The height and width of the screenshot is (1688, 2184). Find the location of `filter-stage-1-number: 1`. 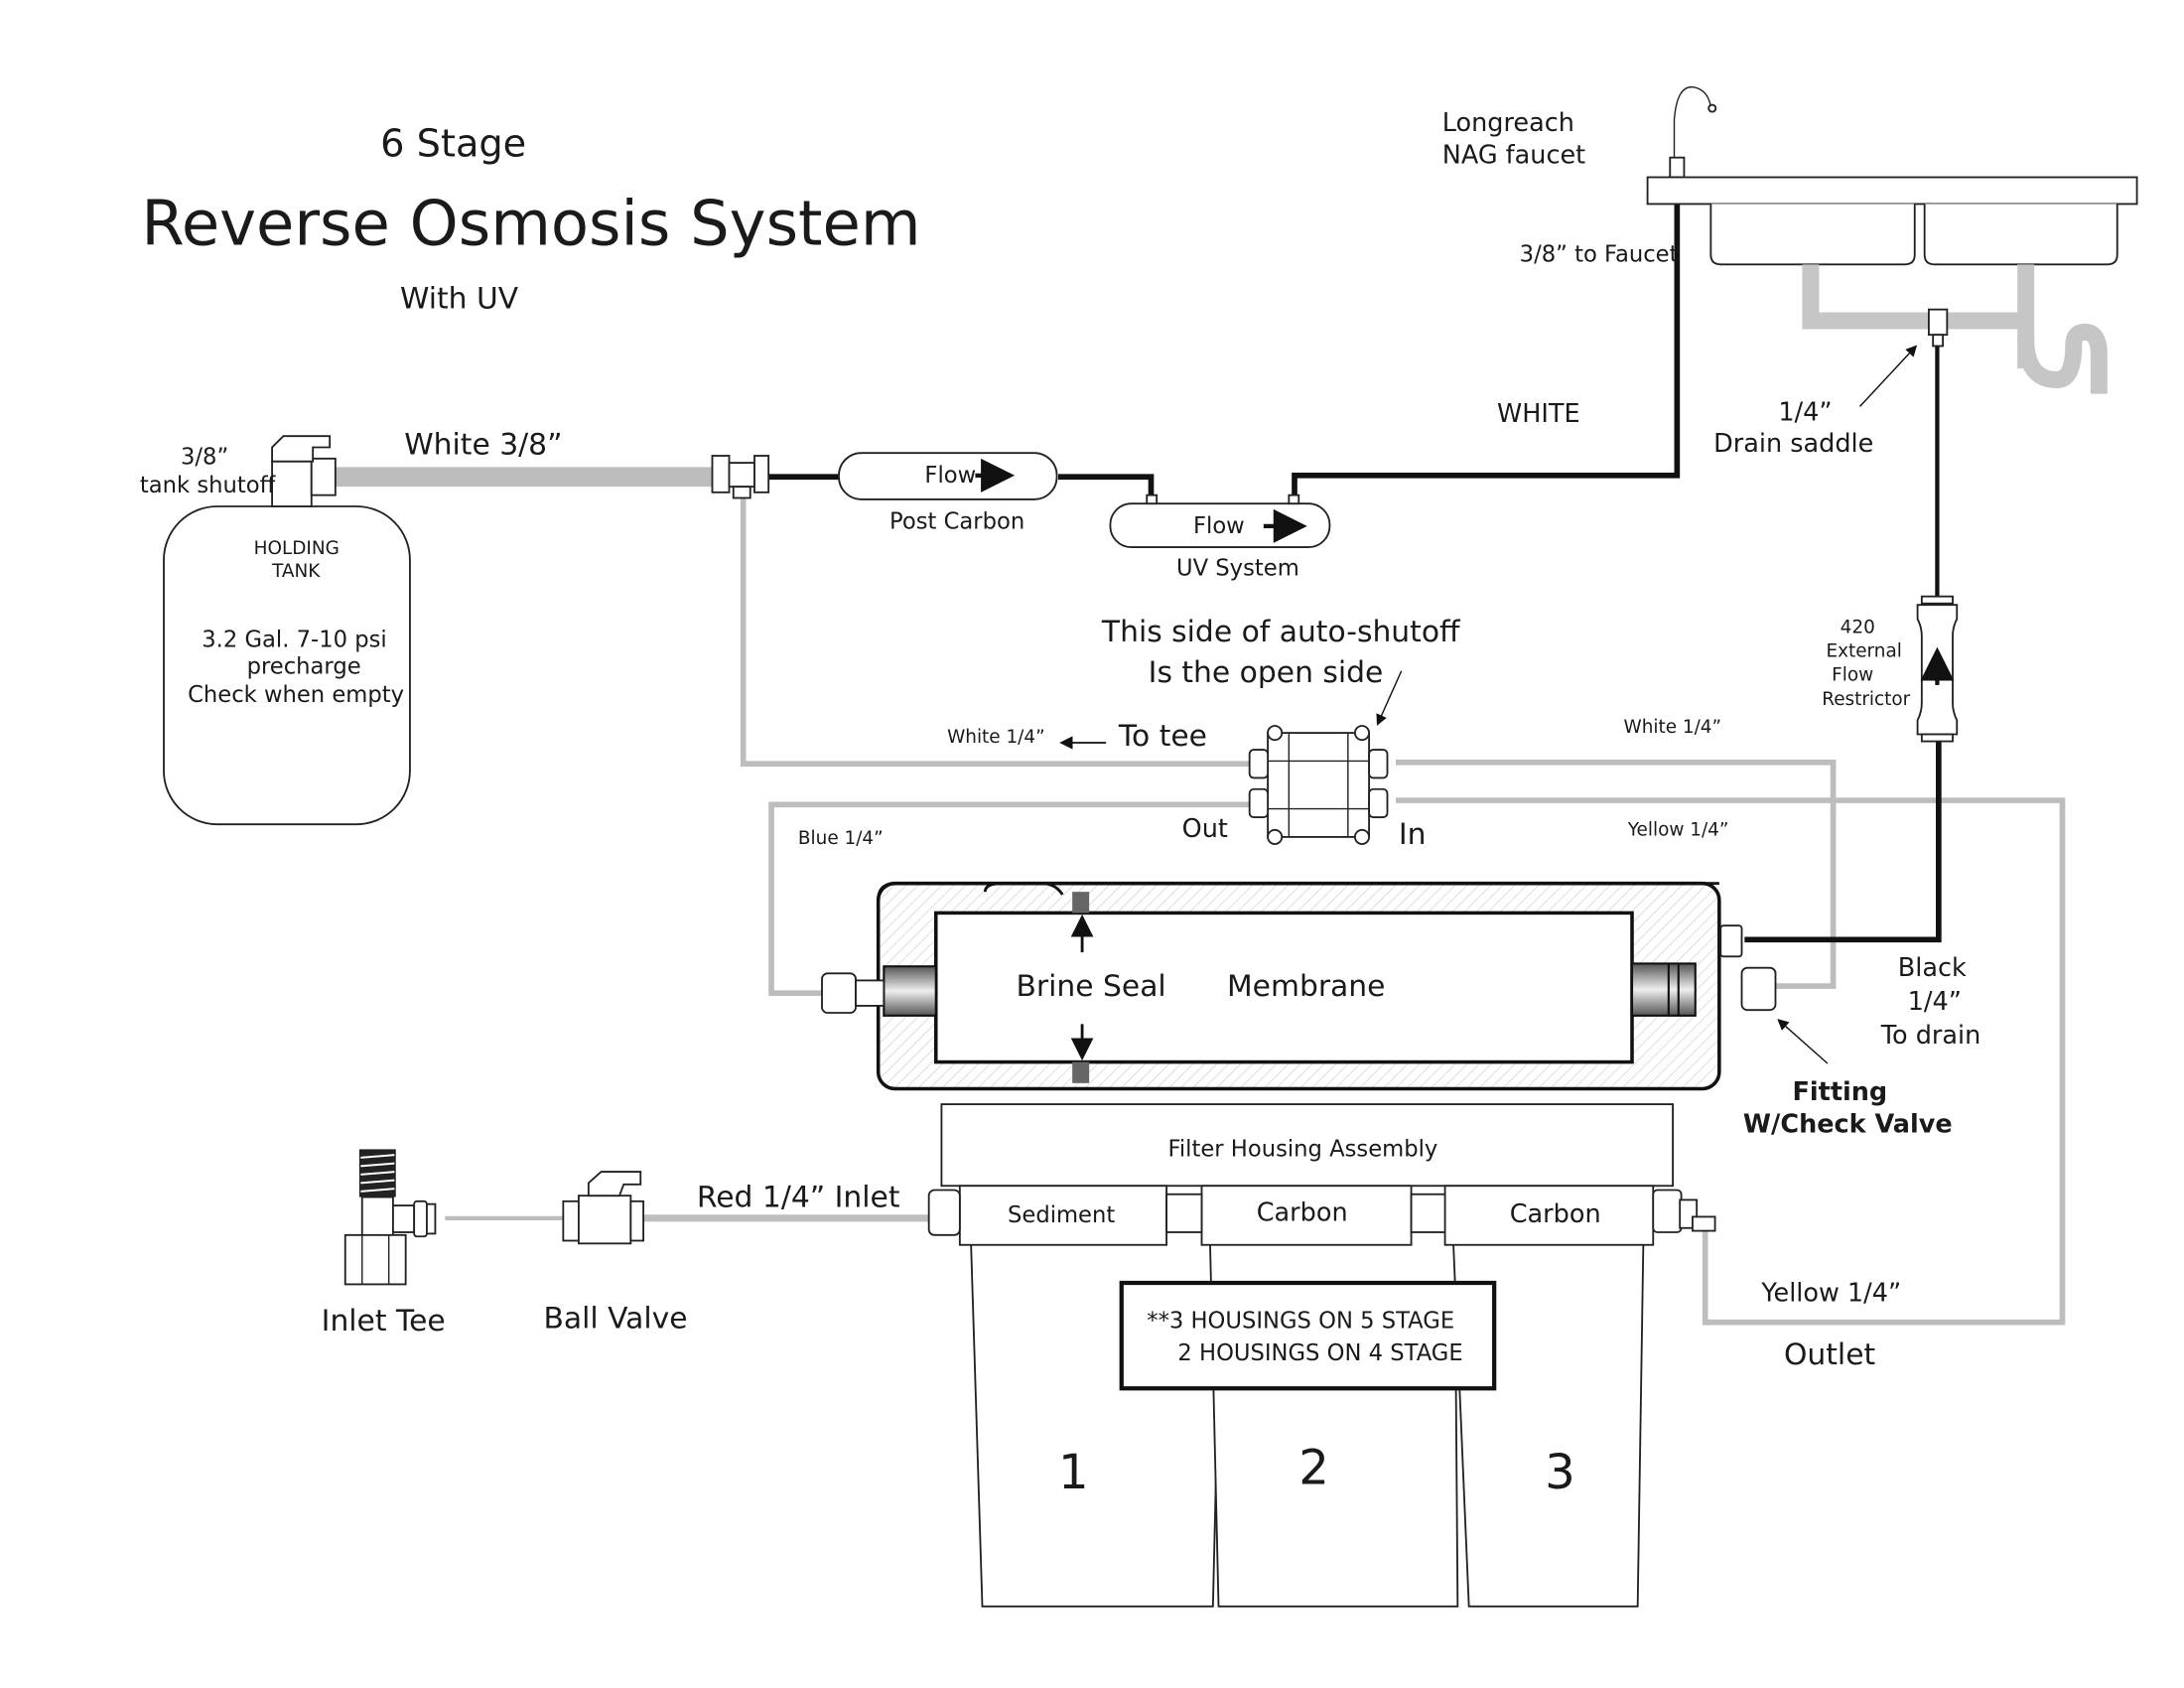

filter-stage-1-number: 1 is located at coordinates (1073, 1472).